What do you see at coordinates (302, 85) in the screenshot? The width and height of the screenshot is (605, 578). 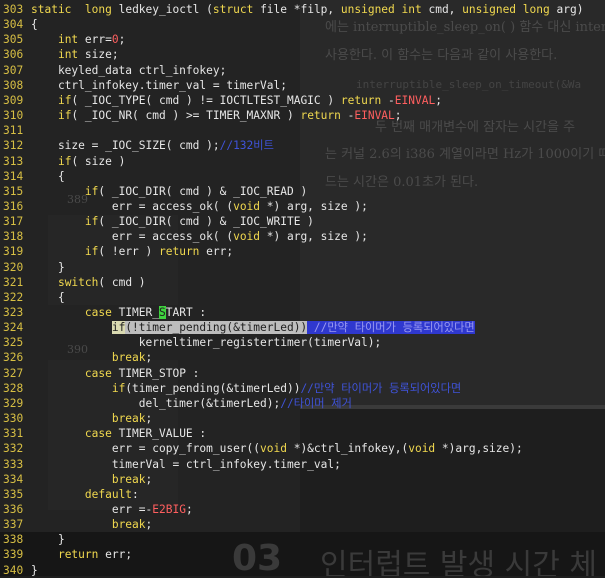 I see `code-line: 308 ctrl_infokey.timer_val = timerVal;` at bounding box center [302, 85].